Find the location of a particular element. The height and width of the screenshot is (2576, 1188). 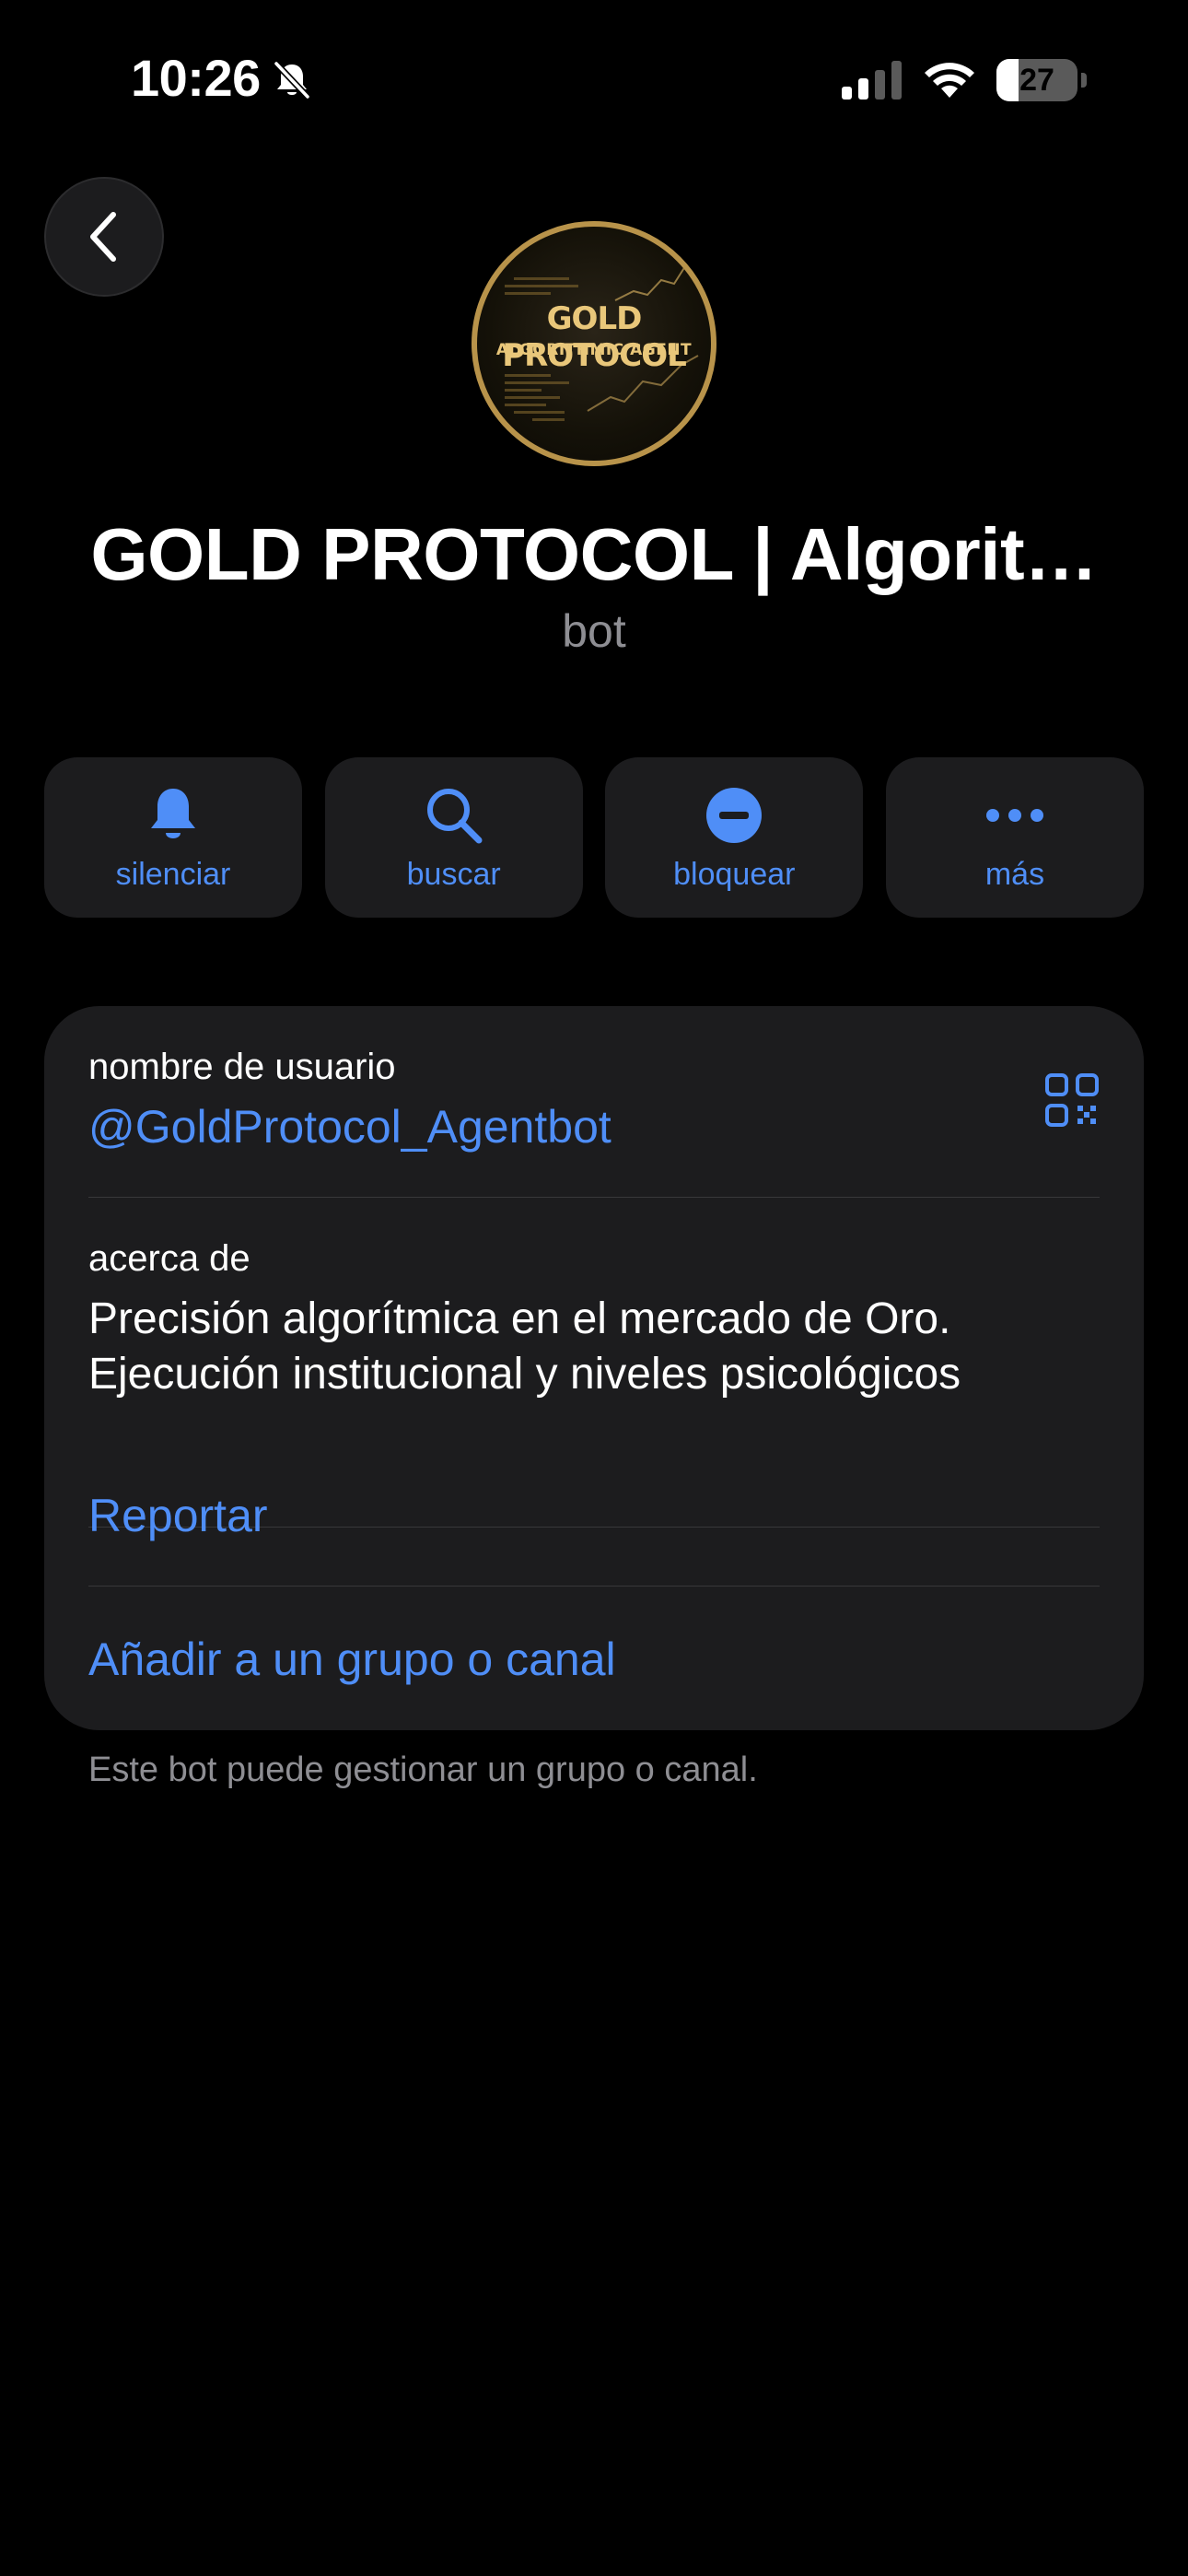

mute-button: silenciar is located at coordinates (173, 837).